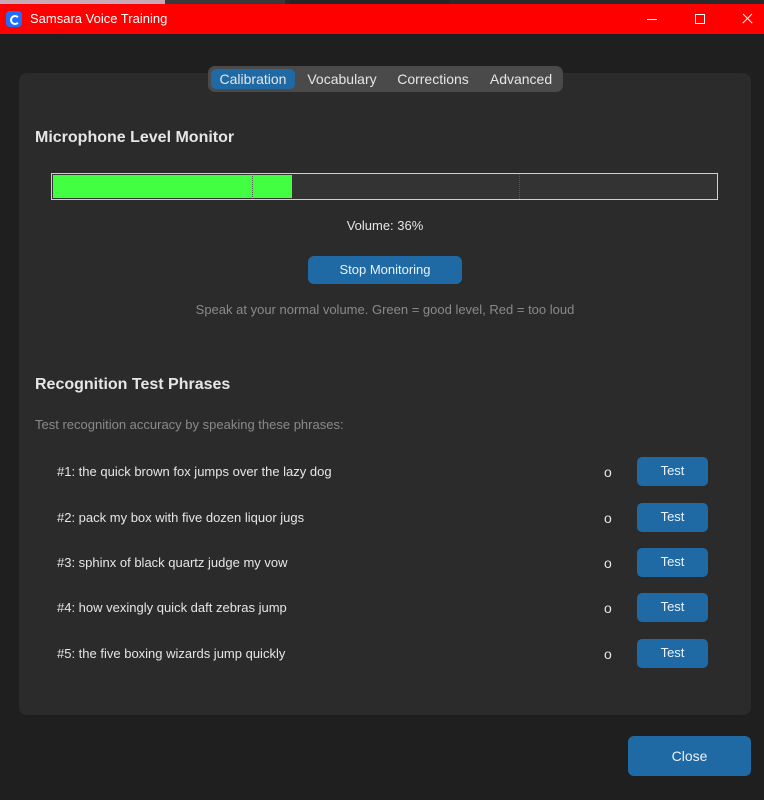 The image size is (764, 800). I want to click on window-close-button, so click(744, 19).